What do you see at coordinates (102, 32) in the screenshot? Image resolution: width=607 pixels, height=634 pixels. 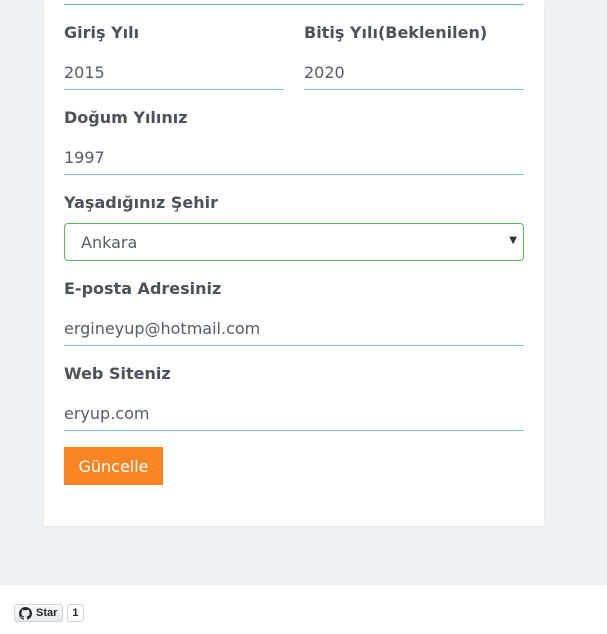 I see `start-year-label: Giriş Yılı` at bounding box center [102, 32].